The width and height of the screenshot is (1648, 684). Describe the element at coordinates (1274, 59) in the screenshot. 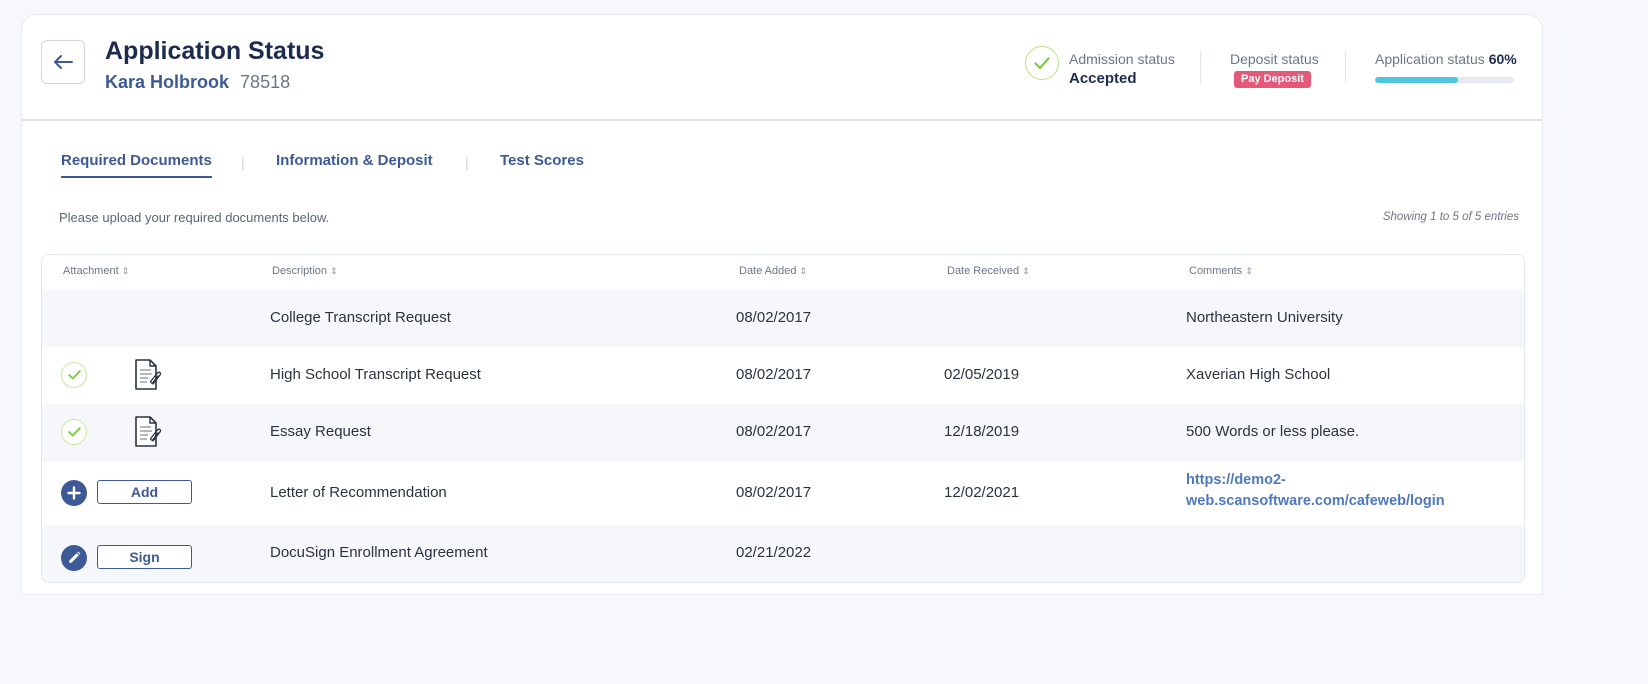

I see `deposit-status-label: Deposit status` at that location.